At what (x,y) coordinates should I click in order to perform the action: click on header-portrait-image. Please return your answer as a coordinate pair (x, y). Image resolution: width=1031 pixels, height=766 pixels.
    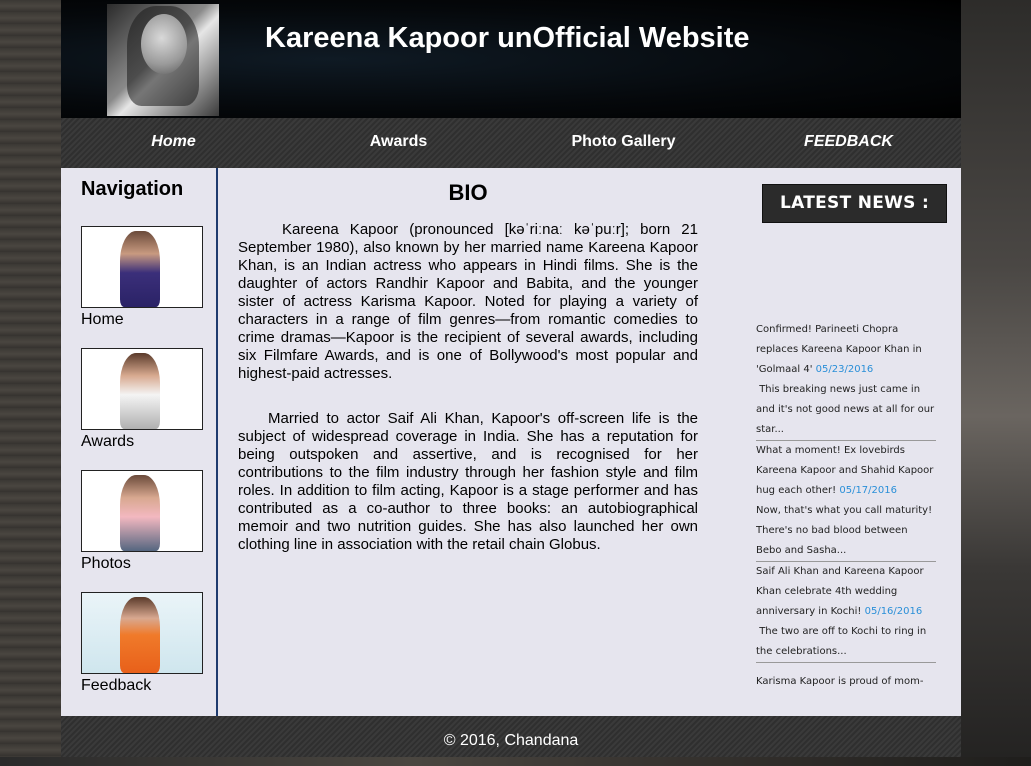
    Looking at the image, I should click on (163, 60).